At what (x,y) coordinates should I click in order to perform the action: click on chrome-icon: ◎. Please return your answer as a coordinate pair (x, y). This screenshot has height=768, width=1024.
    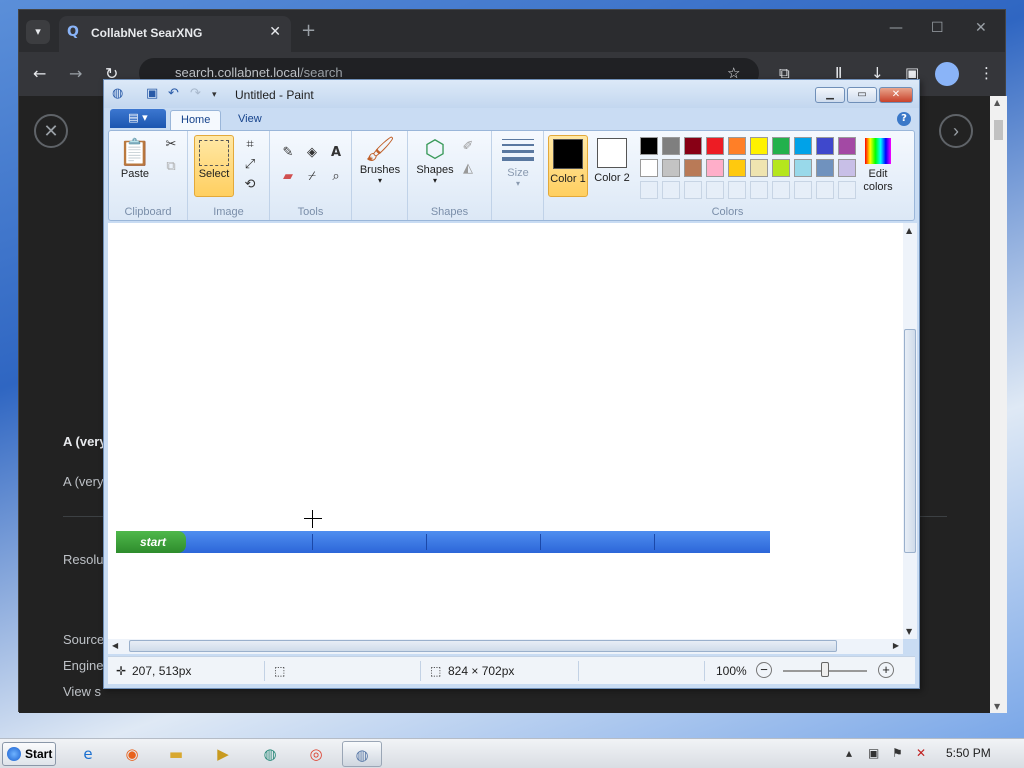
    Looking at the image, I should click on (316, 754).